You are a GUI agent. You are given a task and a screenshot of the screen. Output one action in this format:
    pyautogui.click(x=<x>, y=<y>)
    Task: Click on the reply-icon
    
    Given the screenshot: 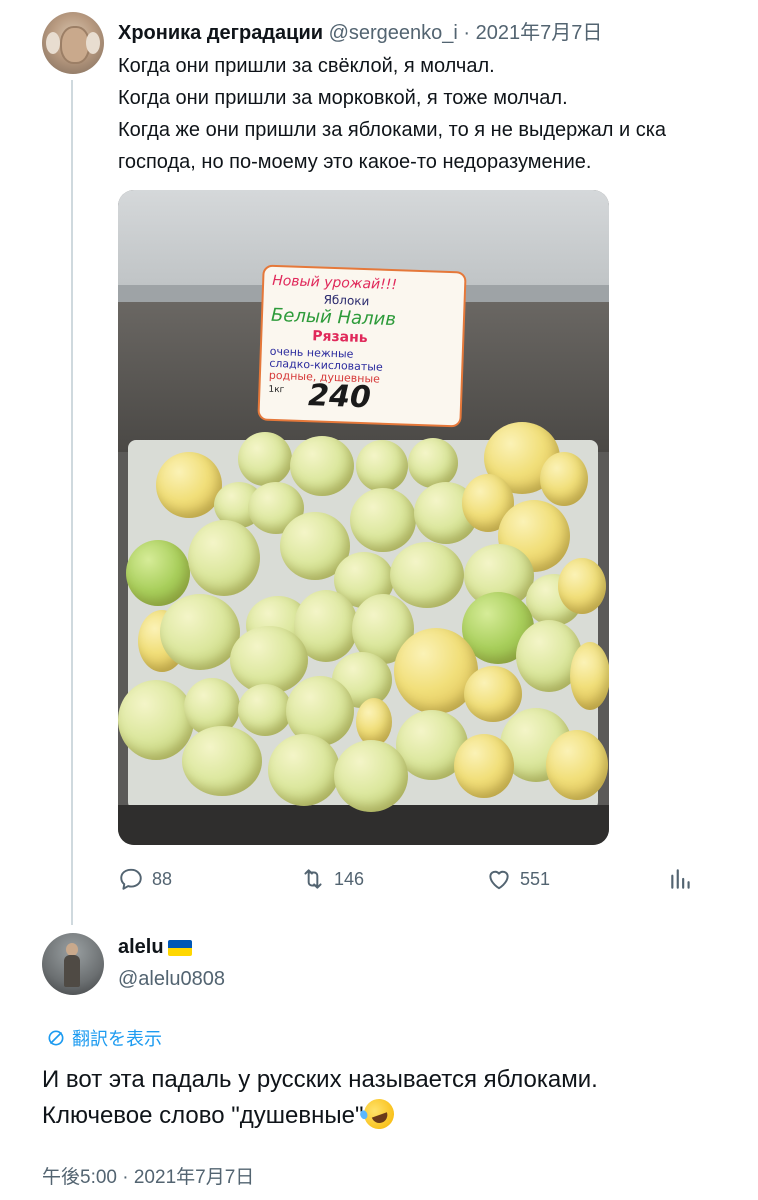 What is the action you would take?
    pyautogui.click(x=131, y=879)
    